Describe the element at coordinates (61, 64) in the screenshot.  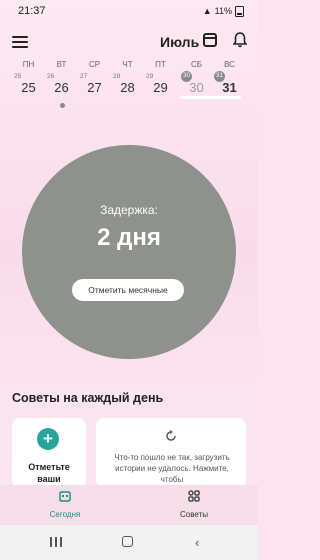
I see `weekday-label: ВТ` at that location.